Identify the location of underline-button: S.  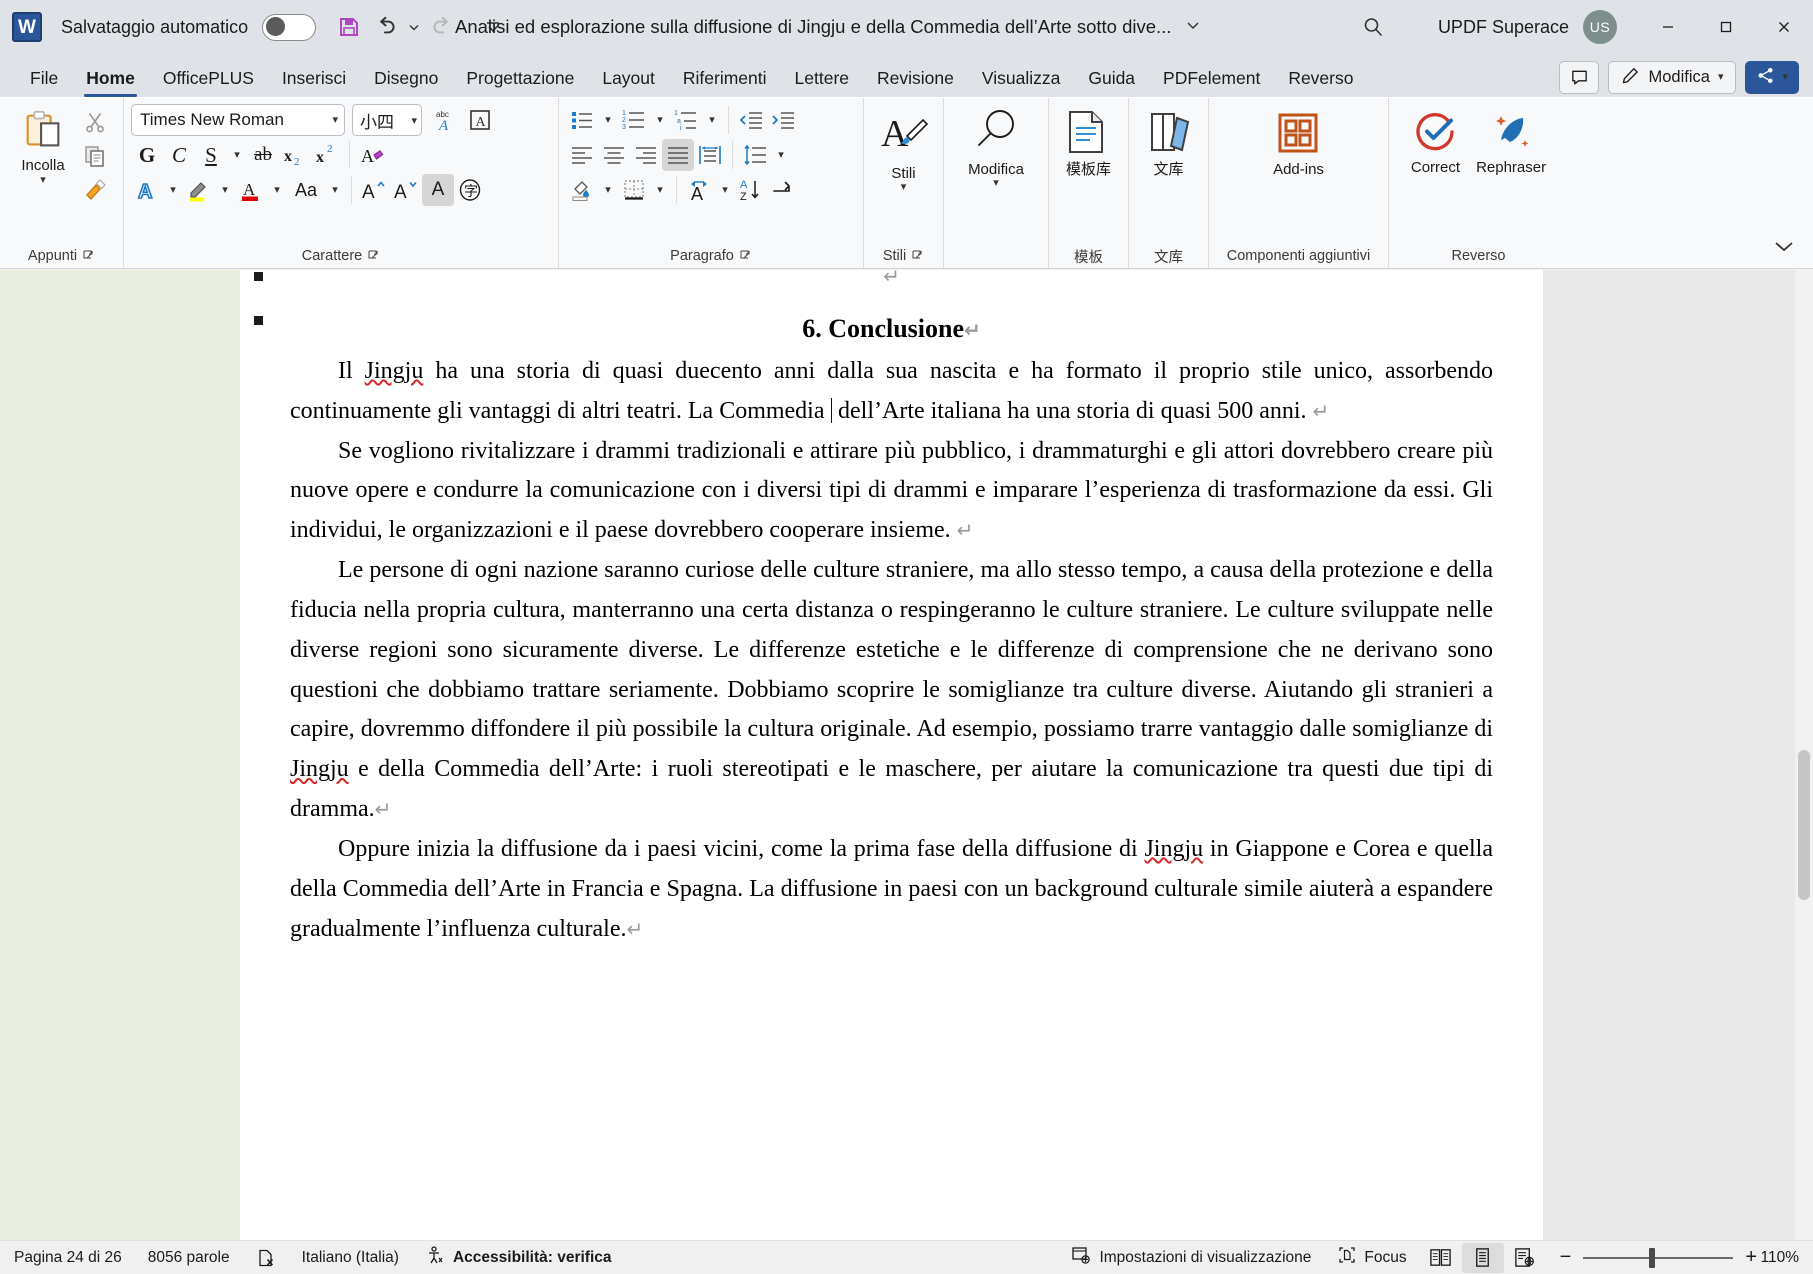
(211, 155).